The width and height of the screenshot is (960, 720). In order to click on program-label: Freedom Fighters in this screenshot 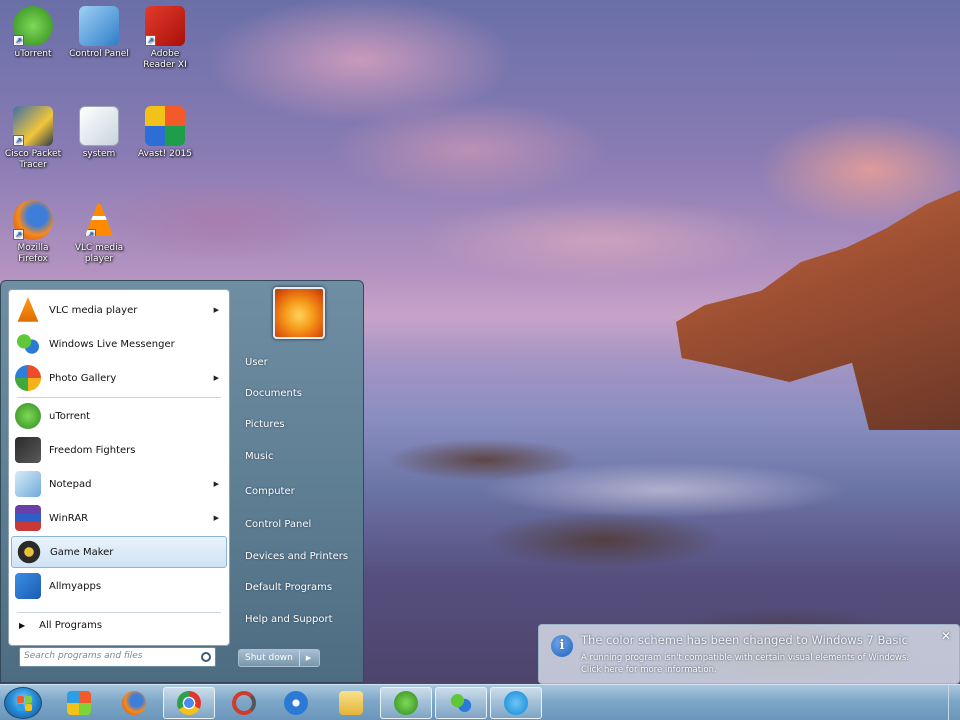, I will do `click(92, 450)`.